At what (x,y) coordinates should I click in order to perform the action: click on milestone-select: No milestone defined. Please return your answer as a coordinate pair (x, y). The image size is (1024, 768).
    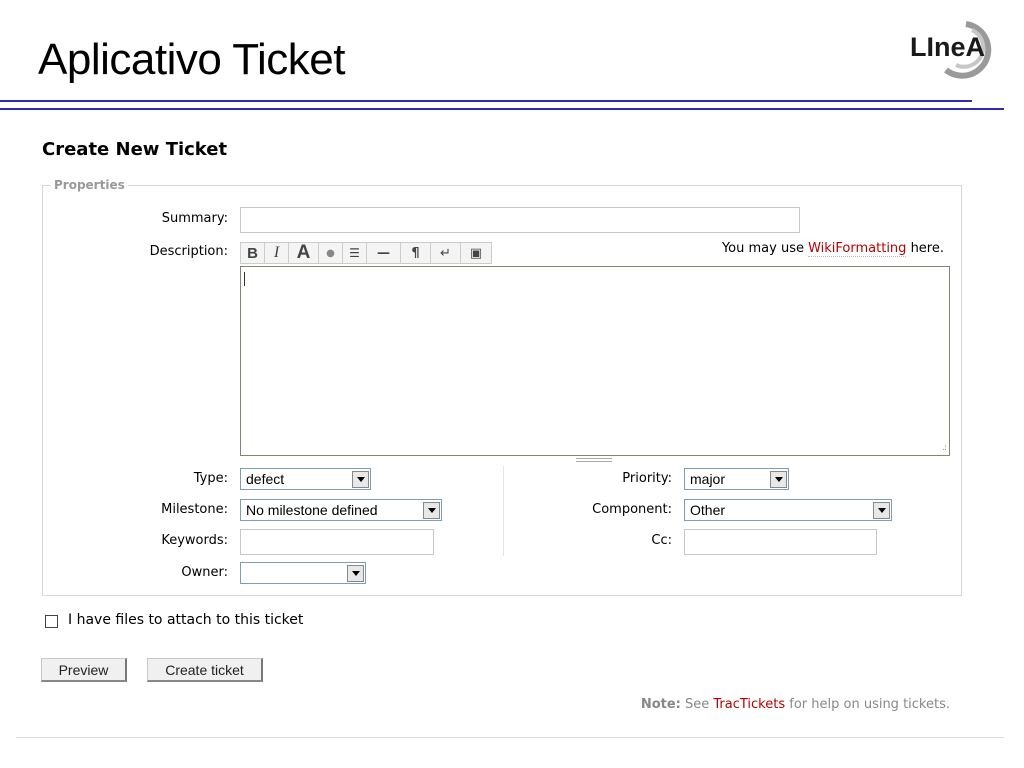
    Looking at the image, I should click on (341, 510).